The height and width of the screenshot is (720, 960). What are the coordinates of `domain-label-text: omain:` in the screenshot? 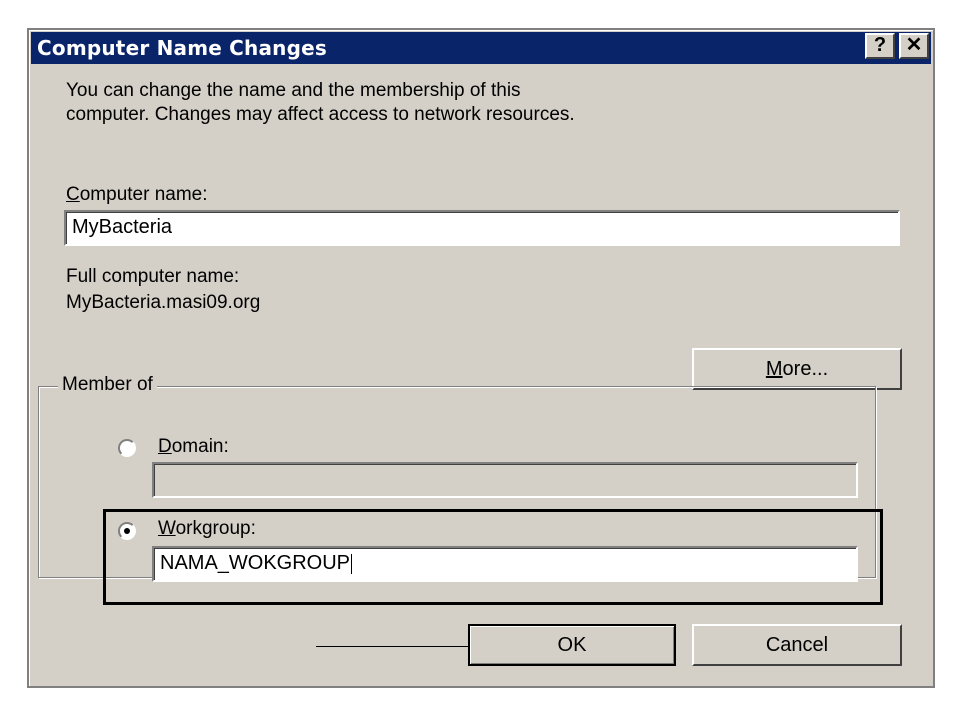 It's located at (200, 446).